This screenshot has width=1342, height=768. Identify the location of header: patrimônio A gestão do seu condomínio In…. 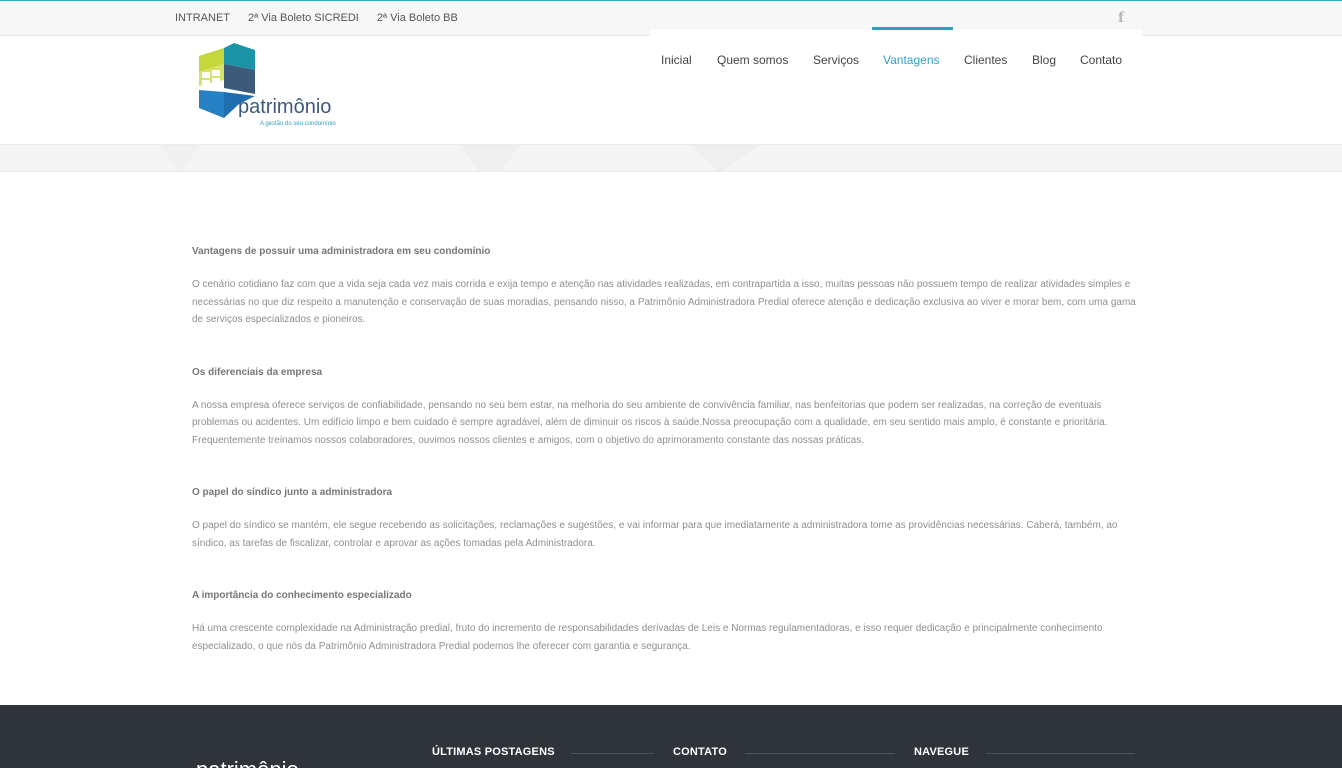
(671, 90).